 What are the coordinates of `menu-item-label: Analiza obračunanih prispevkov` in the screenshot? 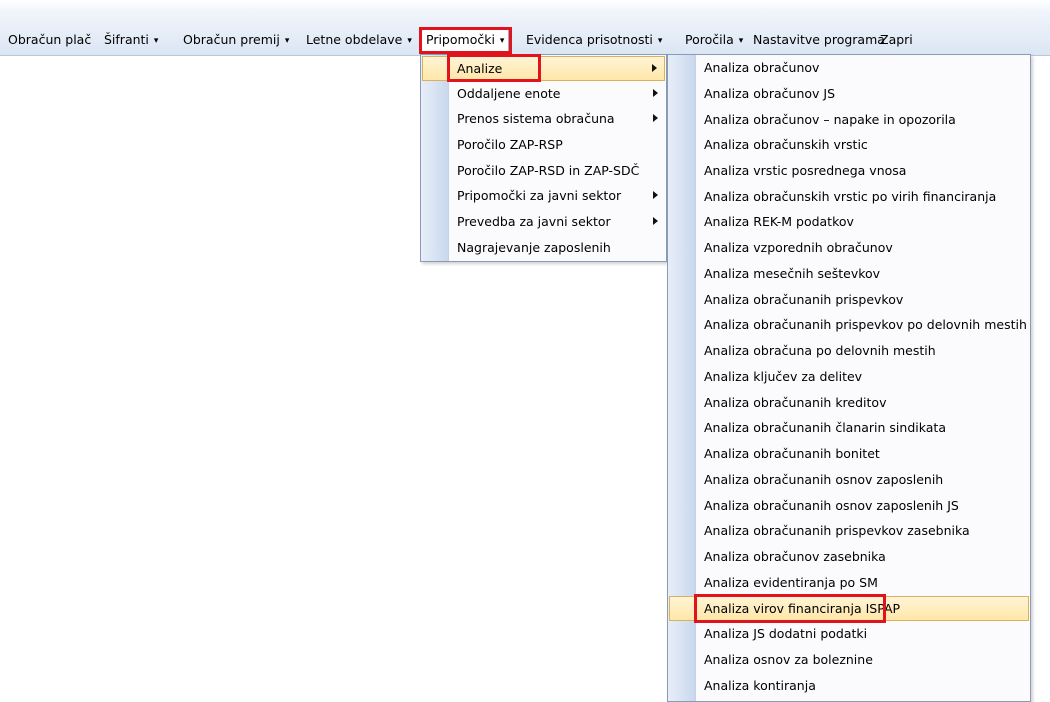 It's located at (804, 299).